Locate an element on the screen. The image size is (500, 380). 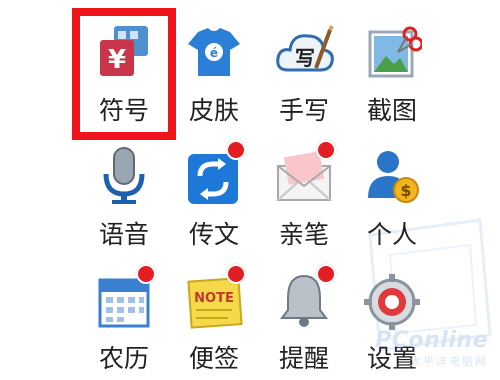
tool-lunar-calendar: 农历 is located at coordinates (124, 320).